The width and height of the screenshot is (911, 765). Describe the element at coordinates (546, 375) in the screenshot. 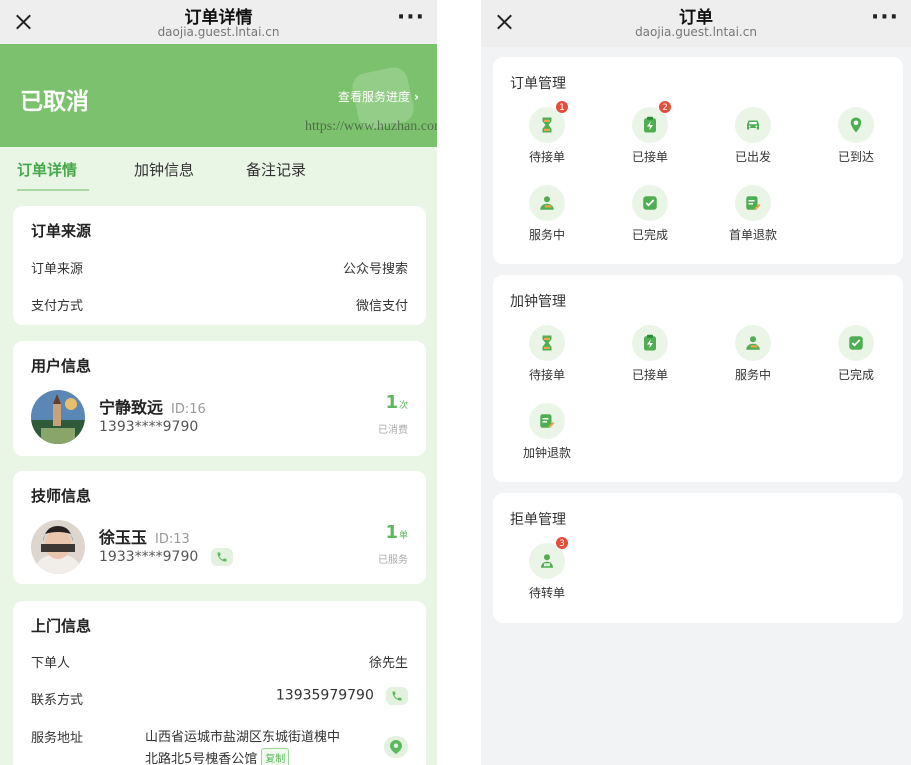

I see `grid-item-label: 待接单` at that location.